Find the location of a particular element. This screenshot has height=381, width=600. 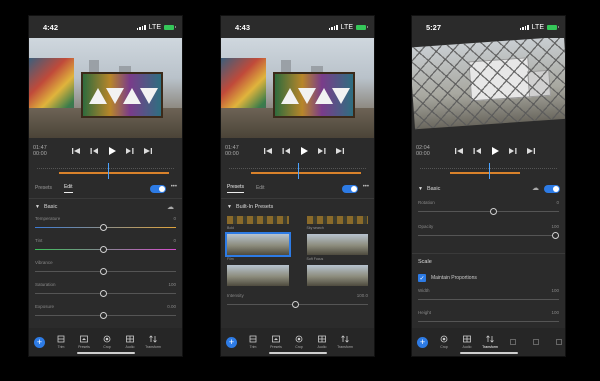

duplicate-icon is located at coordinates (536, 342).